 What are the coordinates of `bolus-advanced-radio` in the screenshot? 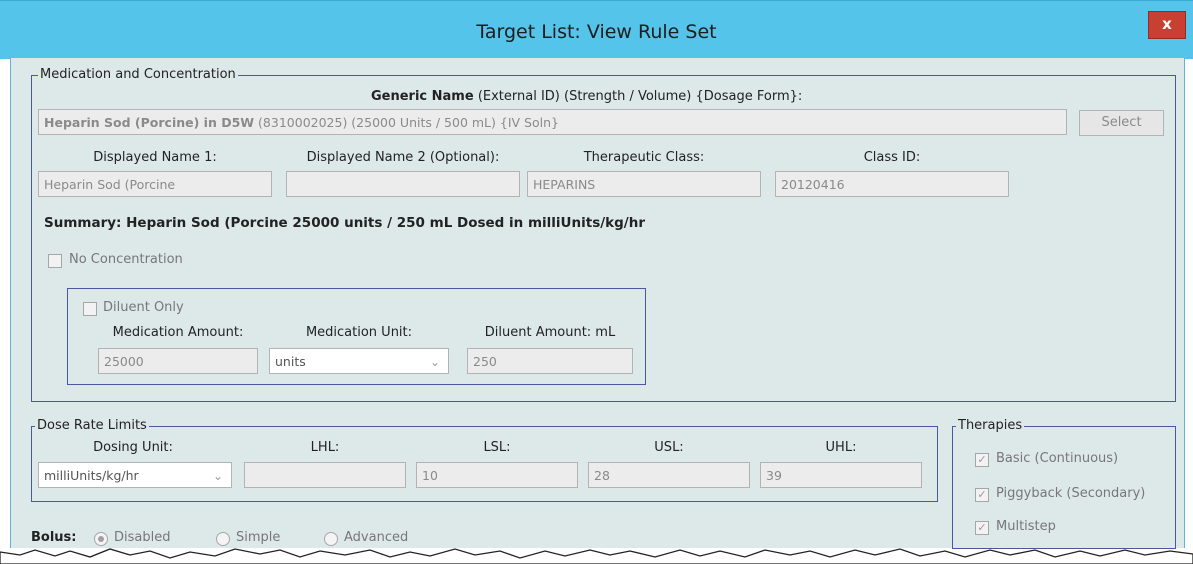 It's located at (331, 539).